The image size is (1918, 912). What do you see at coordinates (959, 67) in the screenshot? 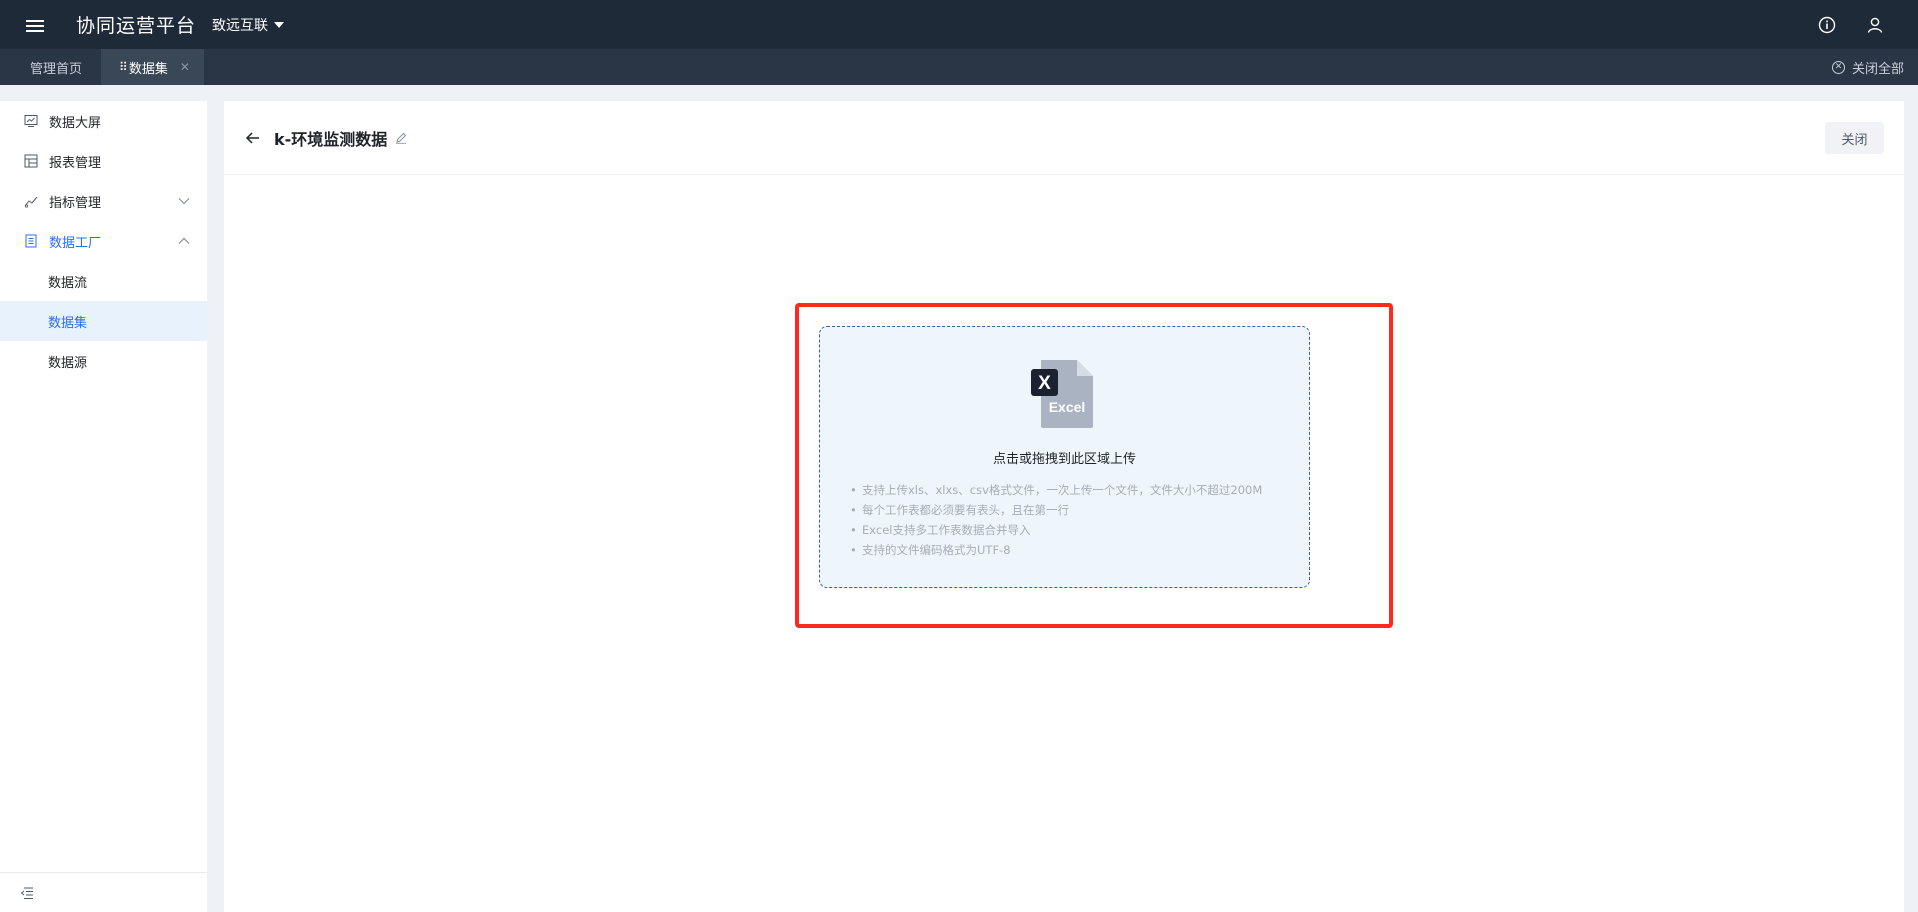
I see `tab-bar: 管理首页 ⠿ 数据集 ✕ ✕ 关闭全部` at bounding box center [959, 67].